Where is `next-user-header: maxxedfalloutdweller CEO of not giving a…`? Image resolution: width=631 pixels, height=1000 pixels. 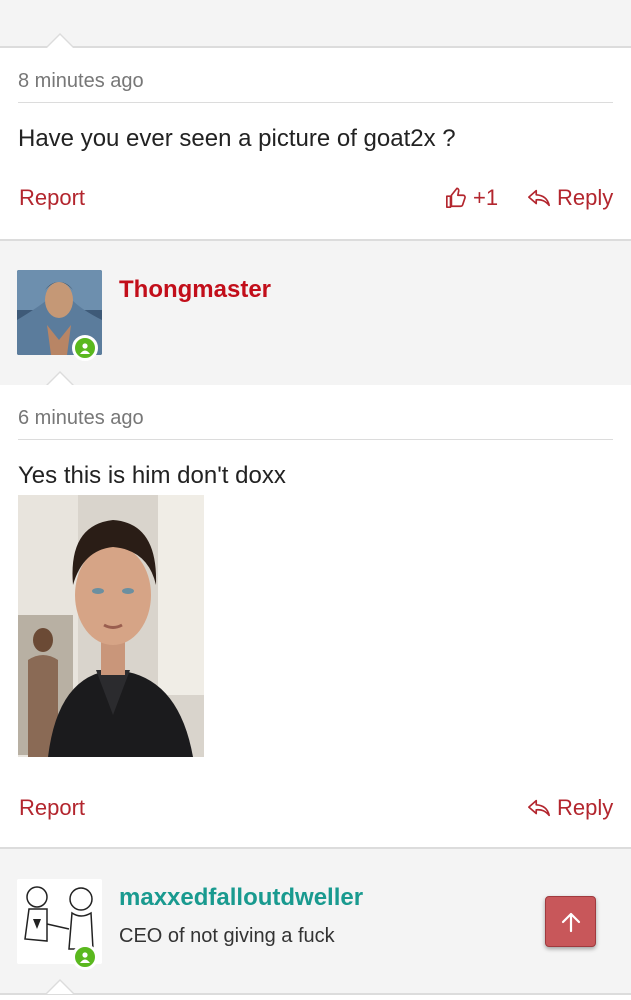 next-user-header: maxxedfalloutdweller CEO of not giving a… is located at coordinates (315, 921).